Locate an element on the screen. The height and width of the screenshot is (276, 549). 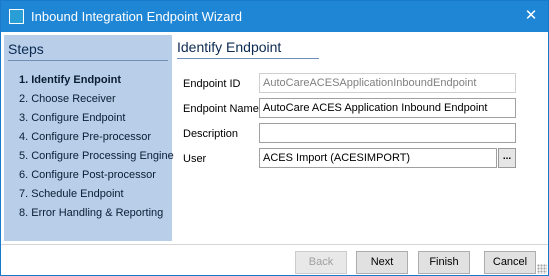
back-button: Back is located at coordinates (321, 262).